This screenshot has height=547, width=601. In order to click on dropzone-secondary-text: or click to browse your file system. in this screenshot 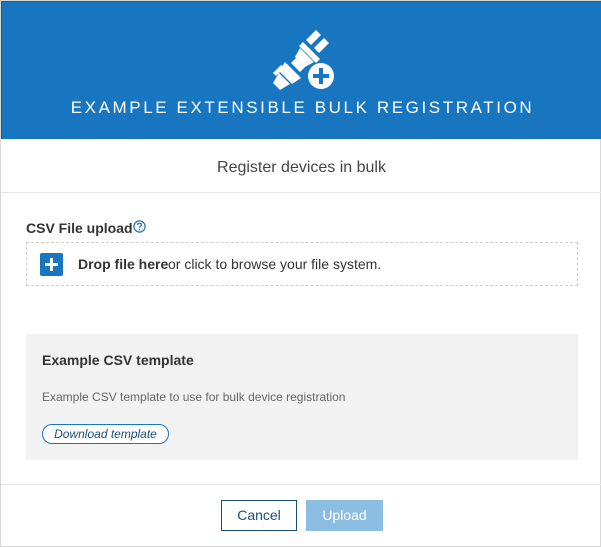, I will do `click(274, 264)`.